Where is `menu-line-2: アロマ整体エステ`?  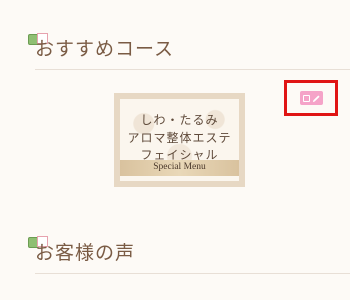 menu-line-2: アロマ整体エステ is located at coordinates (179, 138).